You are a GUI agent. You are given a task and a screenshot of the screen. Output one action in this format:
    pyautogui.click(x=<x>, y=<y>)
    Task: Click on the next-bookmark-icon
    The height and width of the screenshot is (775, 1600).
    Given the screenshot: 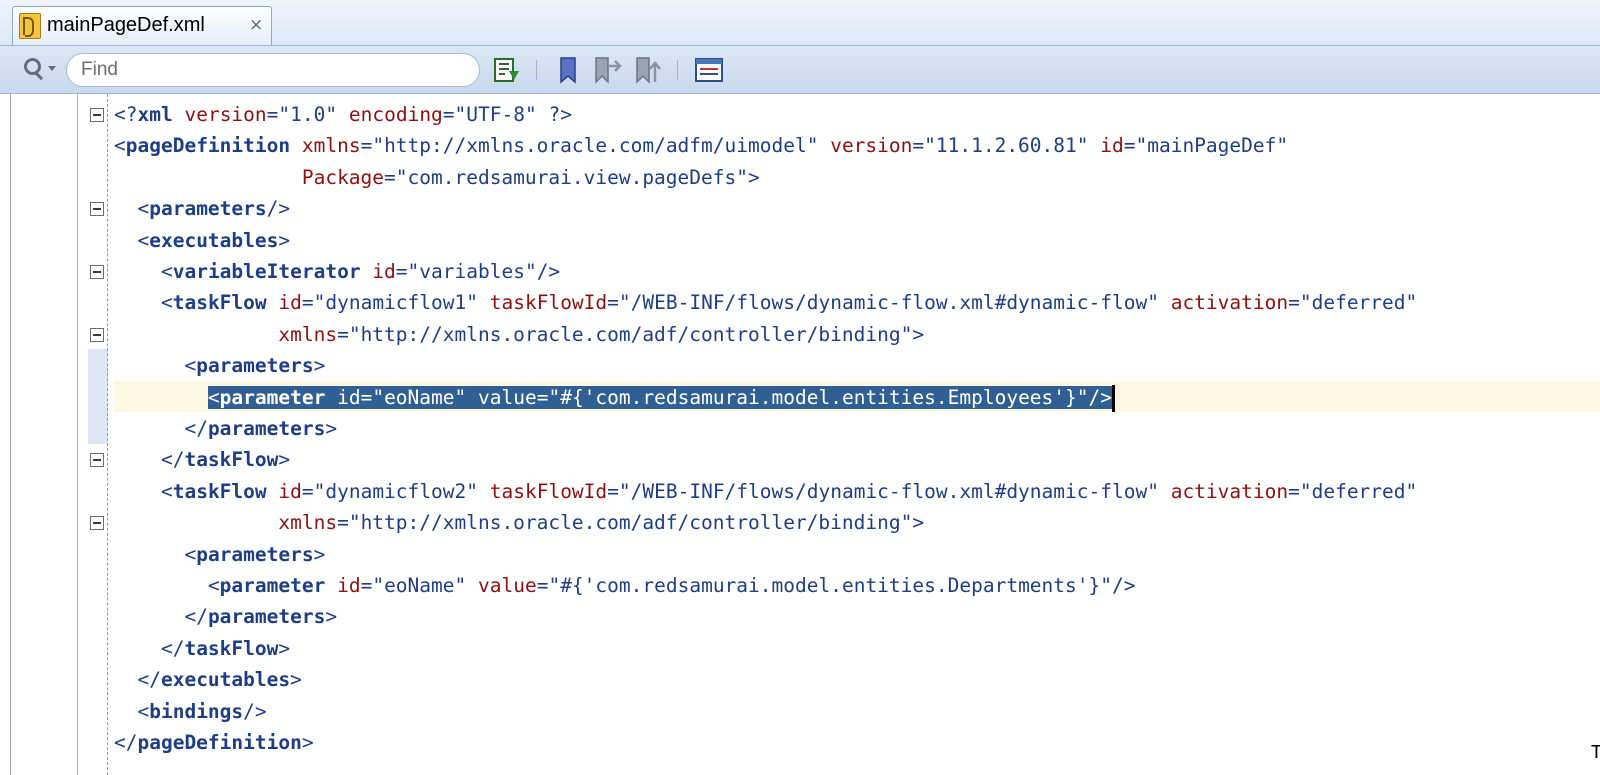 What is the action you would take?
    pyautogui.click(x=648, y=70)
    